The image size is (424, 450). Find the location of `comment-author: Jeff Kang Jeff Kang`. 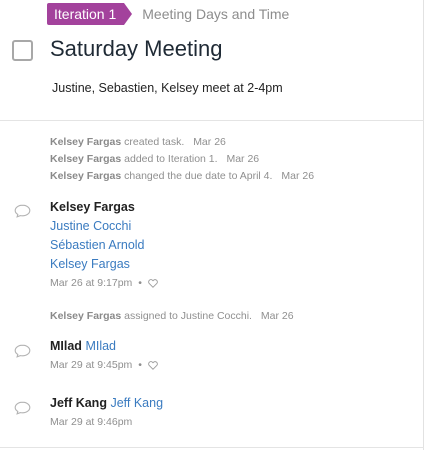

comment-author: Jeff Kang Jeff Kang is located at coordinates (106, 403).